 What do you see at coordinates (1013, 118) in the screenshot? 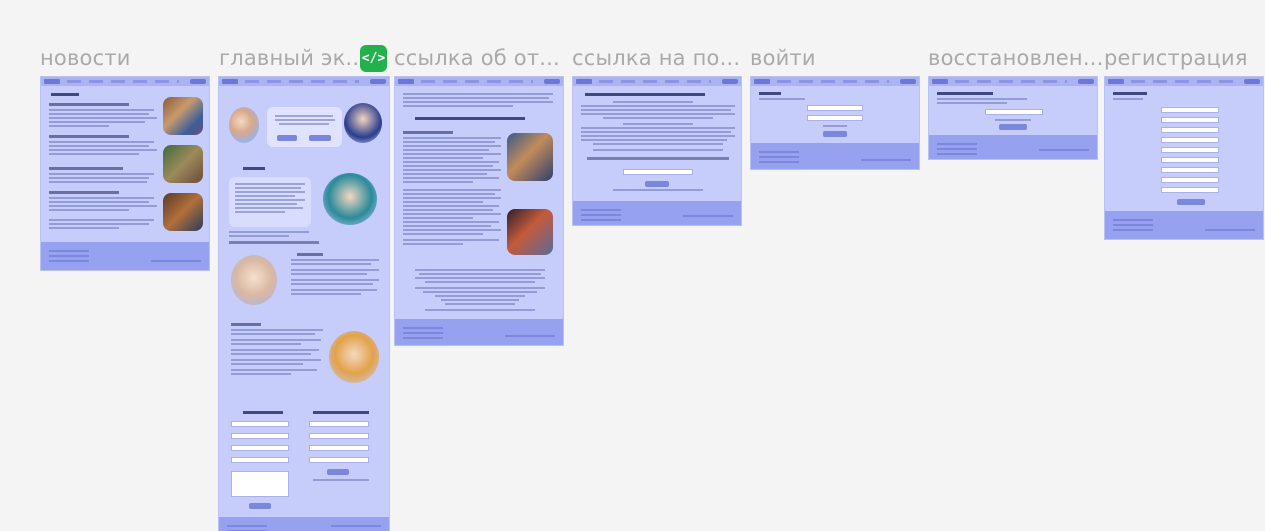
I see `frame-restore` at bounding box center [1013, 118].